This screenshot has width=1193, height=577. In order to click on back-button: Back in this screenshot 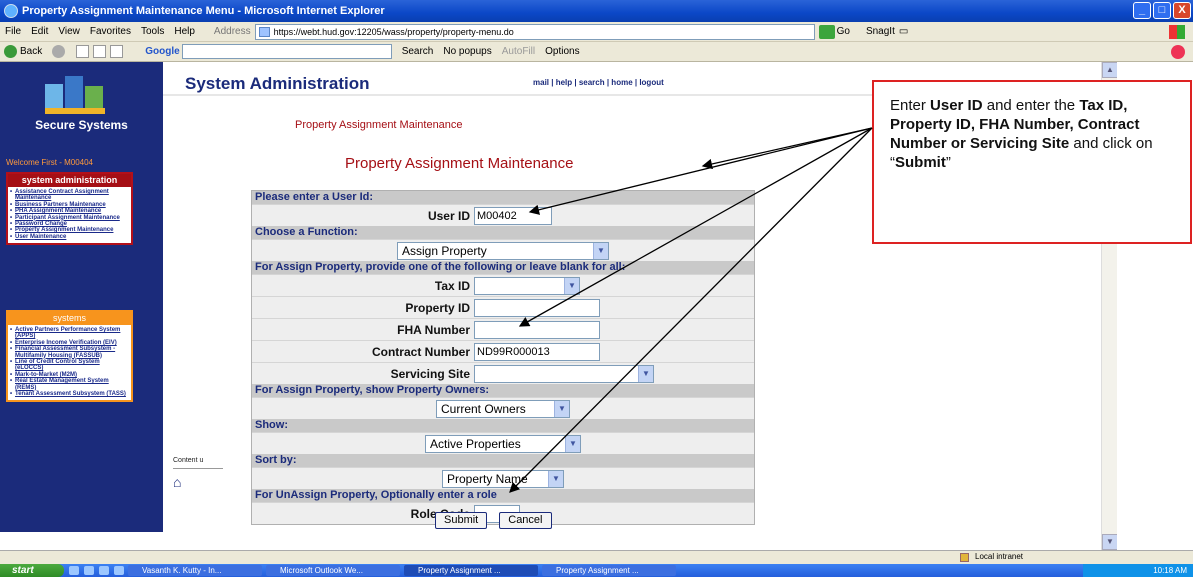, I will do `click(21, 51)`.